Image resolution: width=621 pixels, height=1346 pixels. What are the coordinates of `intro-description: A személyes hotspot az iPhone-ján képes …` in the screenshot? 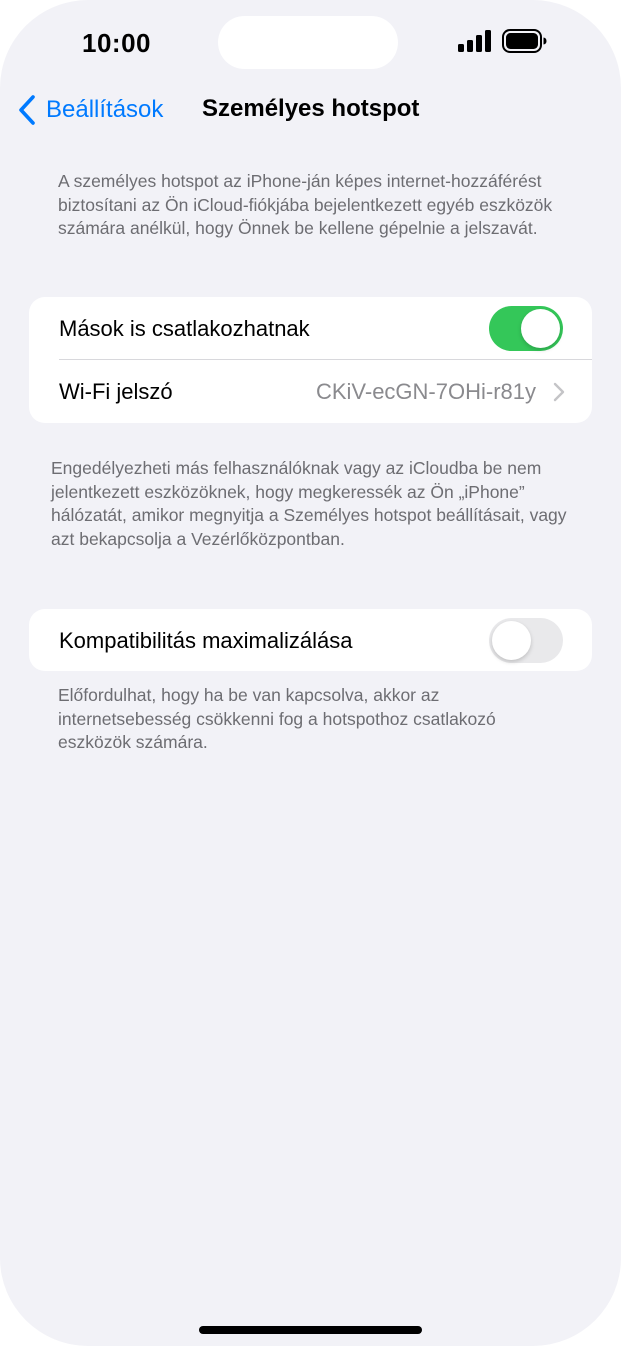 It's located at (305, 204).